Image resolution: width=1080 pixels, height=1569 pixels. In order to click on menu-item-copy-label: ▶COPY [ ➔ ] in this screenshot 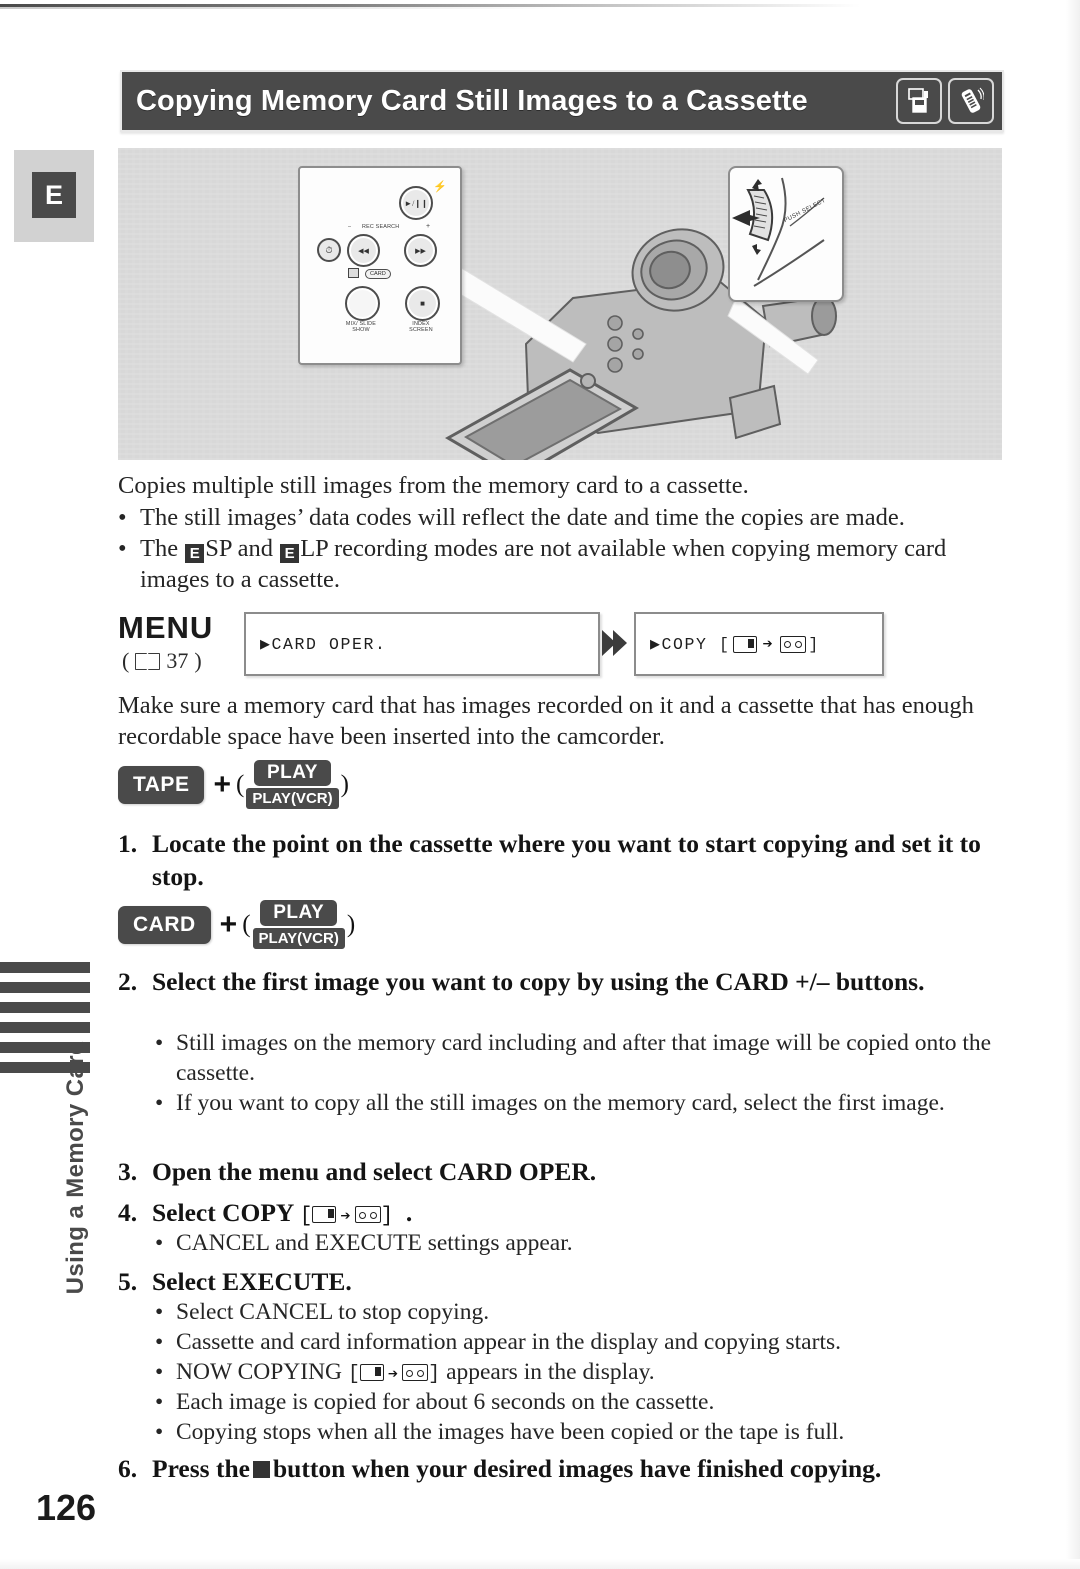, I will do `click(728, 644)`.